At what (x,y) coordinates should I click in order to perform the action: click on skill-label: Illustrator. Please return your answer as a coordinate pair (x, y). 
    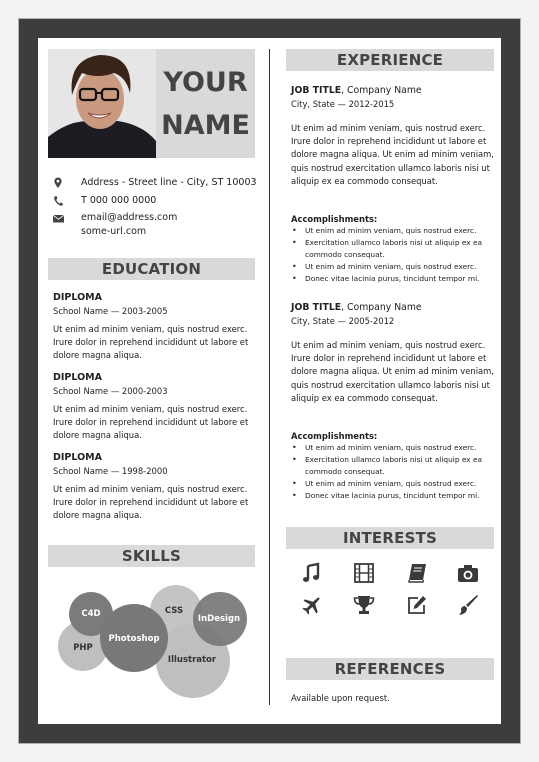
    Looking at the image, I should click on (192, 660).